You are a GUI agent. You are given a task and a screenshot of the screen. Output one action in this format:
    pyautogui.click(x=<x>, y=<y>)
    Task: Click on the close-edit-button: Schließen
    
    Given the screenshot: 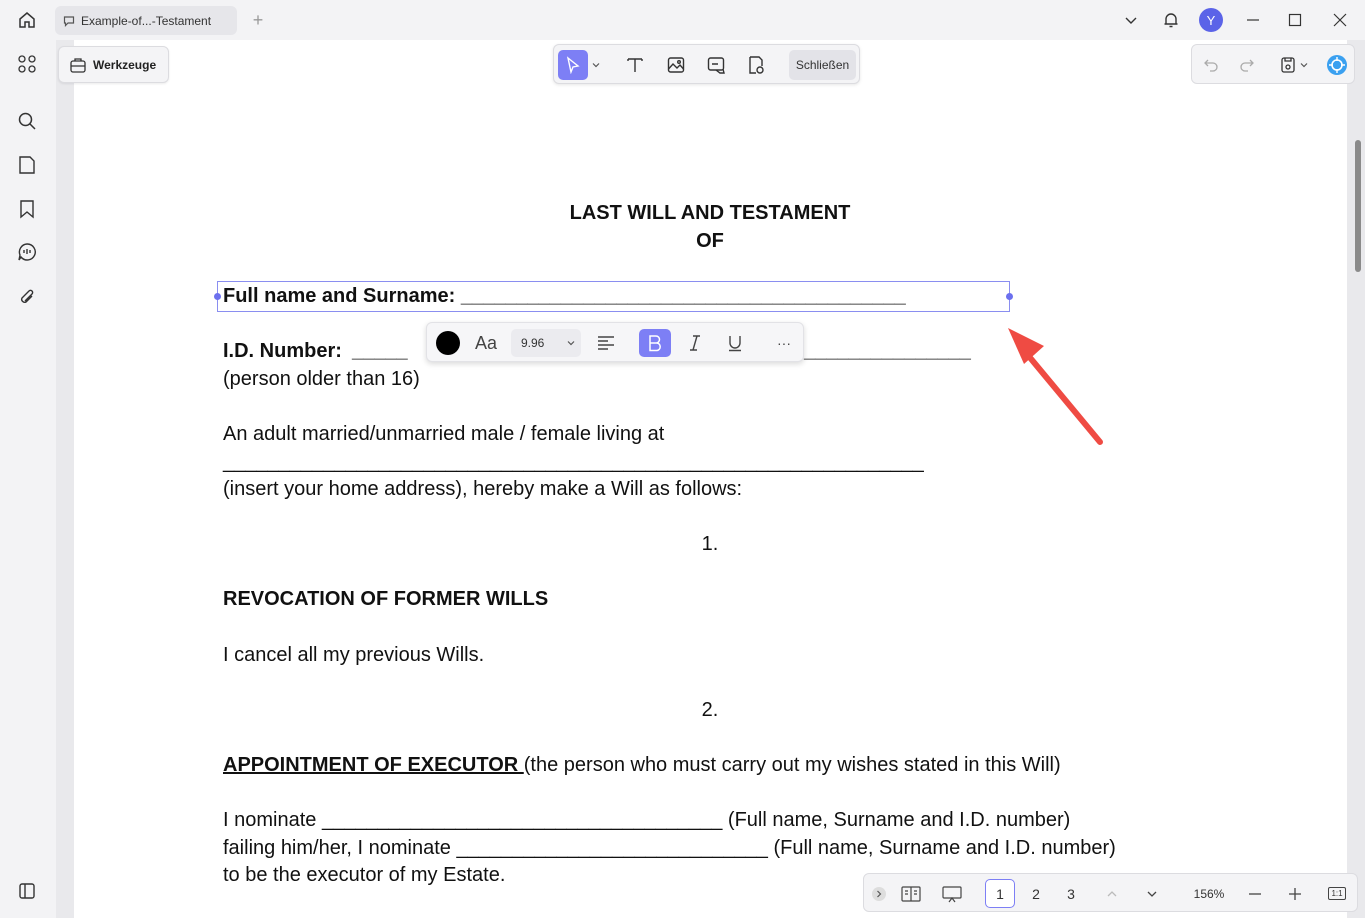 What is the action you would take?
    pyautogui.click(x=822, y=65)
    